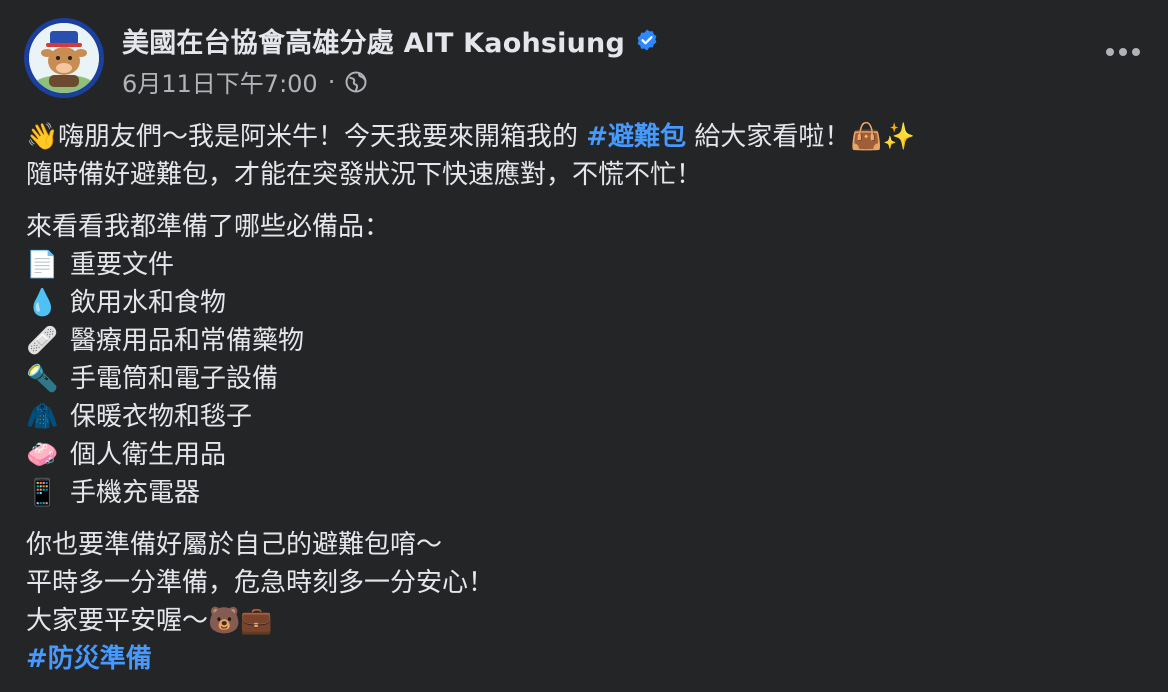 This screenshot has width=1168, height=692. I want to click on globe-icon, so click(356, 82).